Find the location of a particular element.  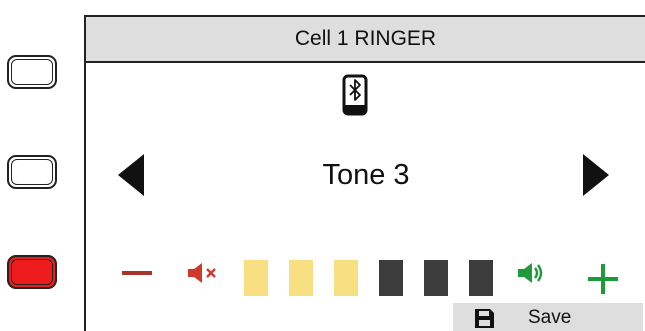

save-label: Save is located at coordinates (550, 317).